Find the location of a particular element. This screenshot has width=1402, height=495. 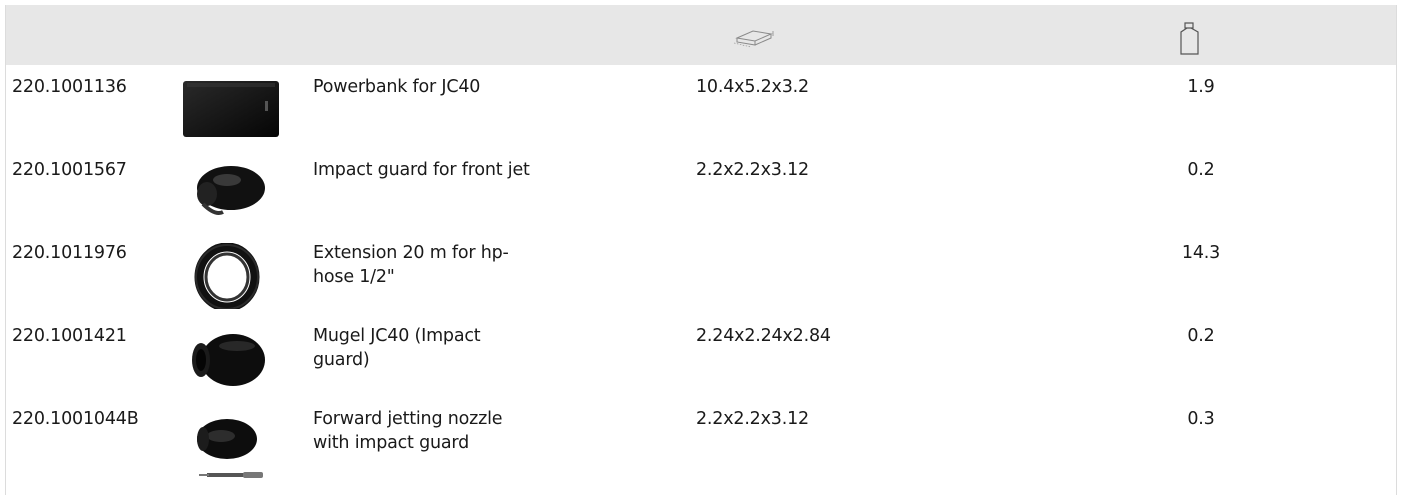

dimensions: 10.4x5.2x3.2 is located at coordinates (752, 87).